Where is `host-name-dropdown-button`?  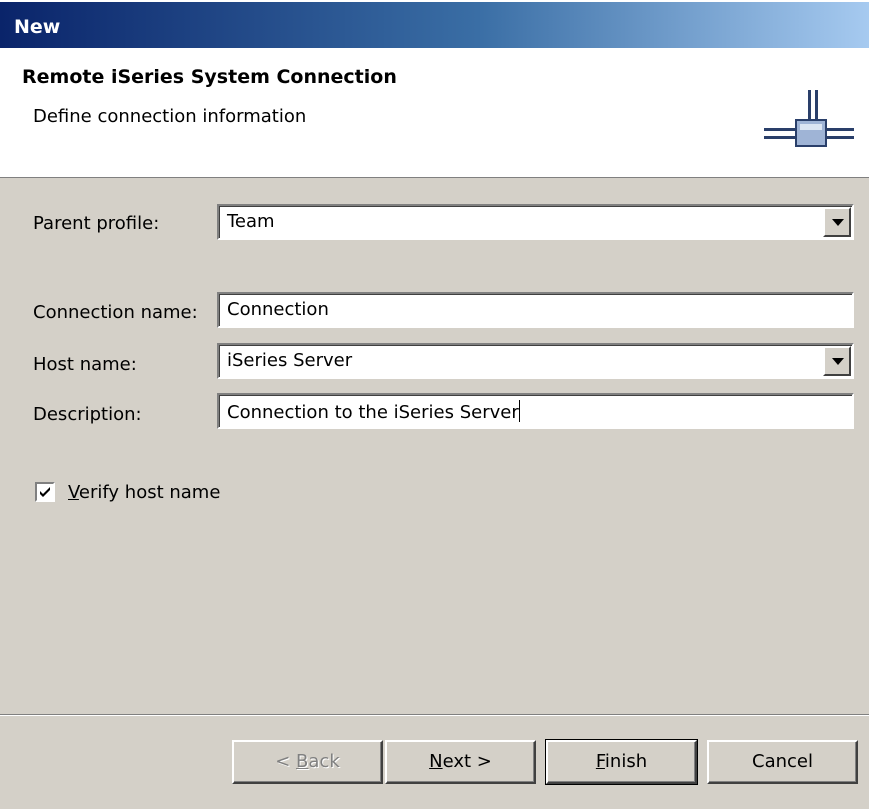
host-name-dropdown-button is located at coordinates (837, 361).